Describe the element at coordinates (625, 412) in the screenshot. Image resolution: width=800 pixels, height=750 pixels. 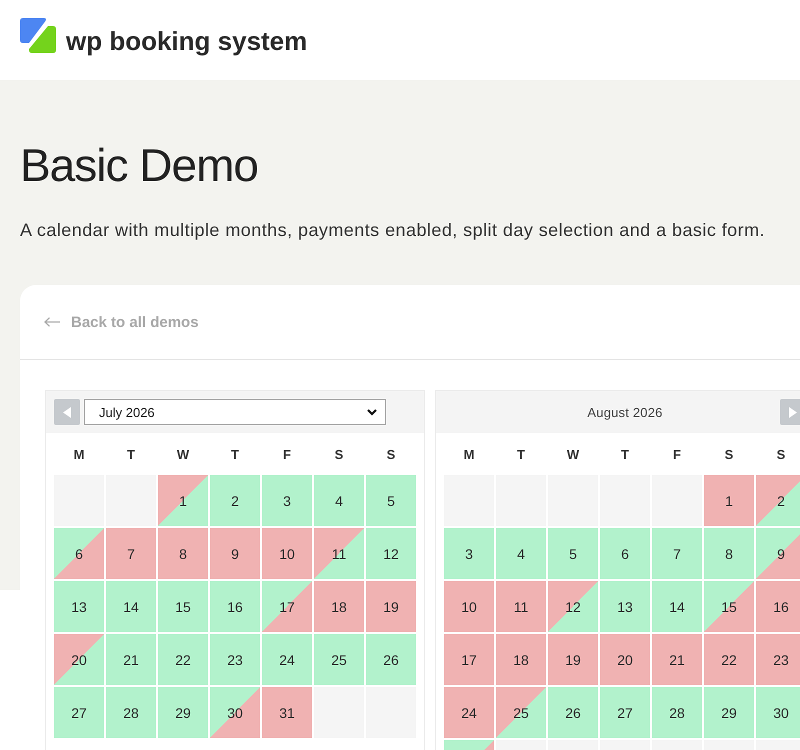
I see `month-title: August 2026` at that location.